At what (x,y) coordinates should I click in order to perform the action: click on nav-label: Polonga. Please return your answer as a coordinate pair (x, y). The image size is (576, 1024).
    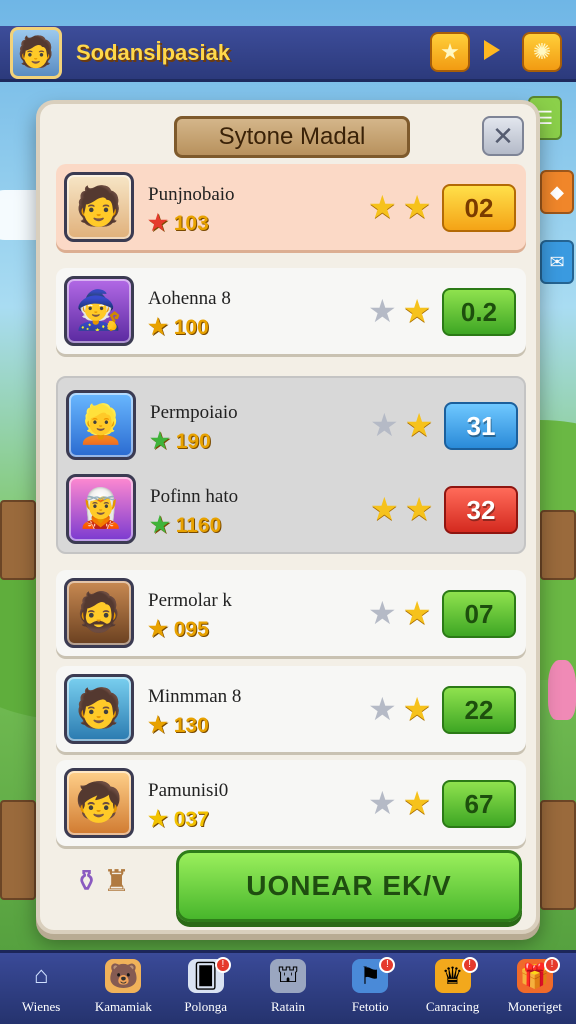
    Looking at the image, I should click on (206, 1006).